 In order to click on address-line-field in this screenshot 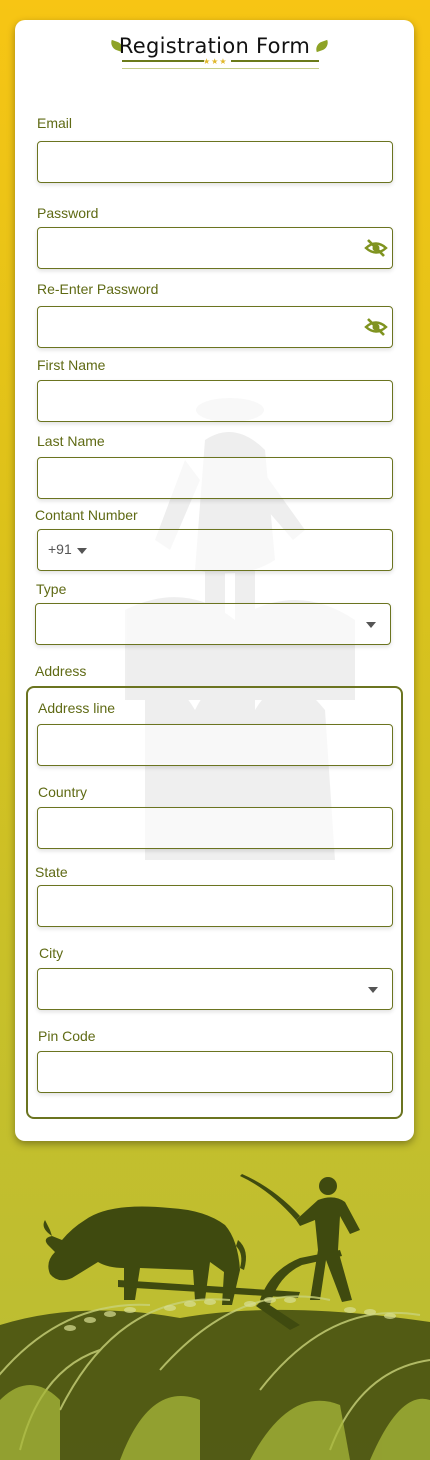, I will do `click(215, 745)`.